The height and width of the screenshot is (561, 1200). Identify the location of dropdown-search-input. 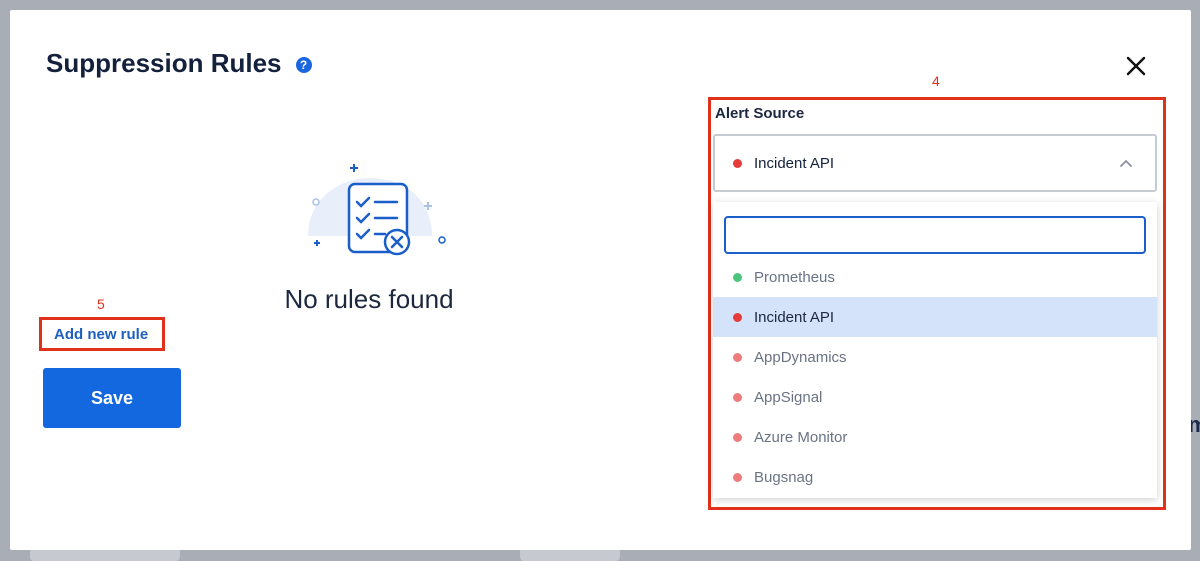
(935, 235).